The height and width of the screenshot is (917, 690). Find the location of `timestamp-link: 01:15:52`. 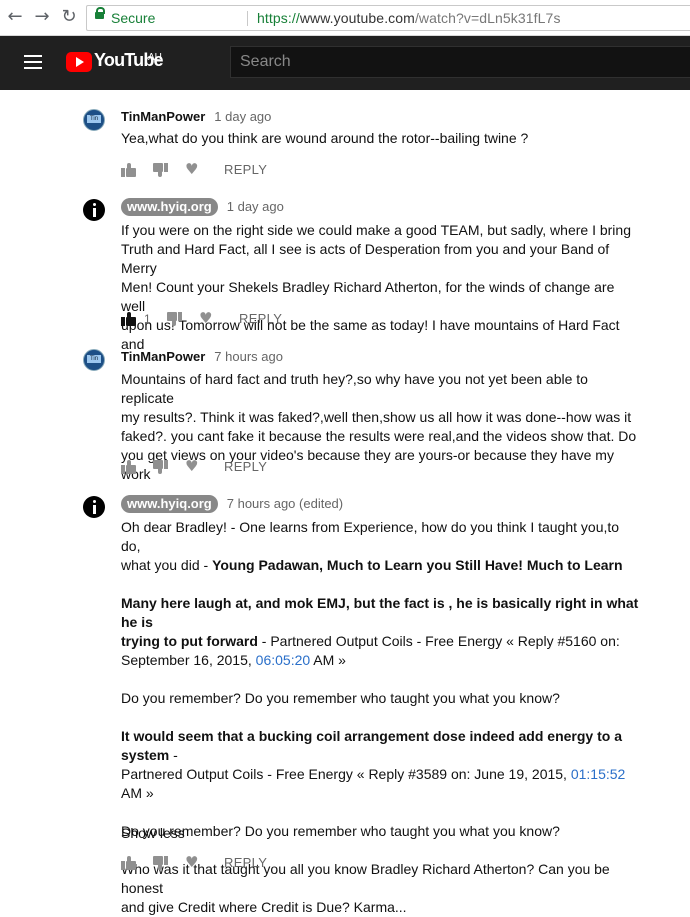

timestamp-link: 01:15:52 is located at coordinates (598, 774).